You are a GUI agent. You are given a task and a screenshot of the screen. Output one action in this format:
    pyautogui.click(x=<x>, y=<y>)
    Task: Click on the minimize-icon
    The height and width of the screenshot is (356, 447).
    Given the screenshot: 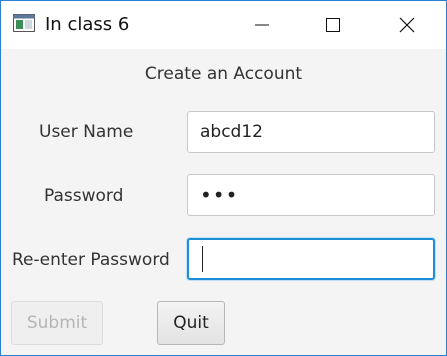 What is the action you would take?
    pyautogui.click(x=262, y=25)
    